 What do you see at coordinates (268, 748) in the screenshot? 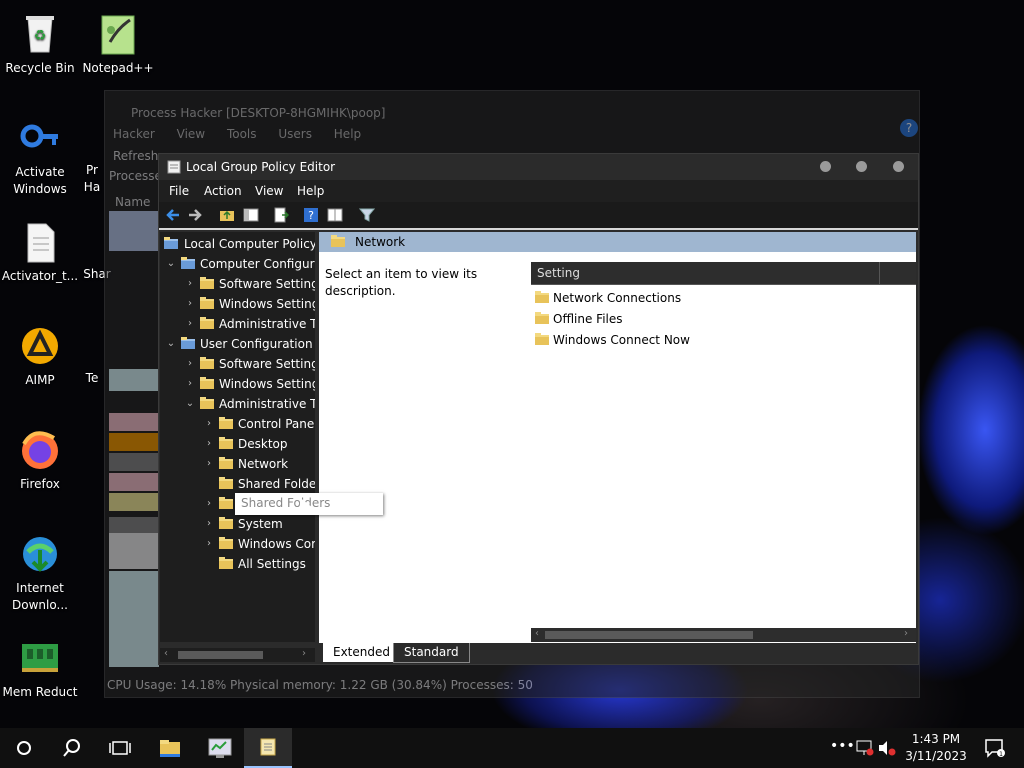
I see `group-policy-taskbar-button` at bounding box center [268, 748].